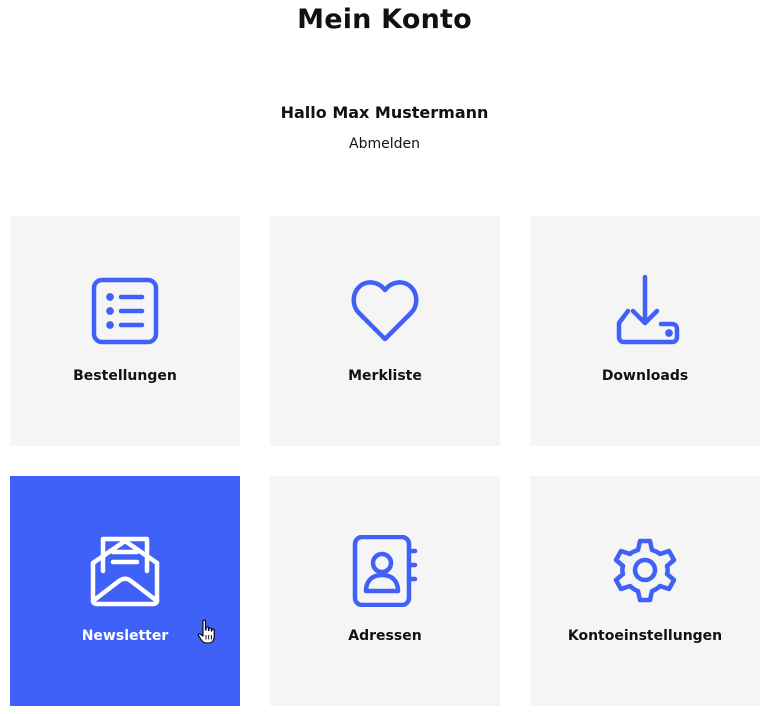 This screenshot has width=769, height=714. I want to click on gear-icon, so click(645, 571).